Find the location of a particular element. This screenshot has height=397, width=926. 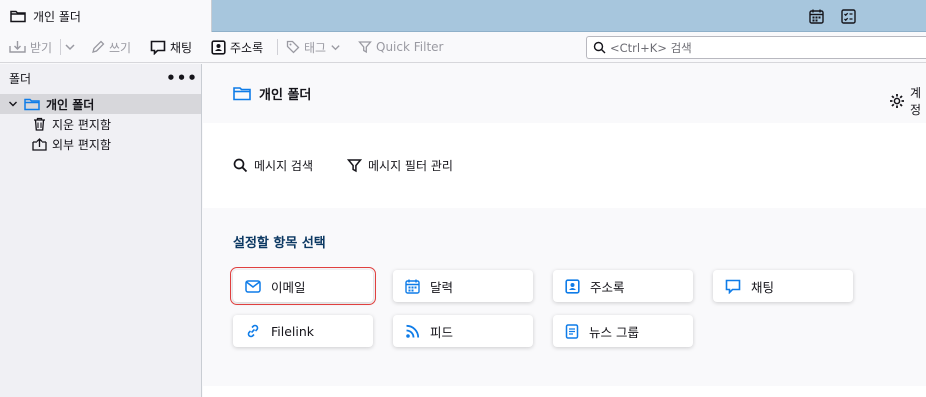

folder-label: 외부 편지함 is located at coordinates (82, 144).